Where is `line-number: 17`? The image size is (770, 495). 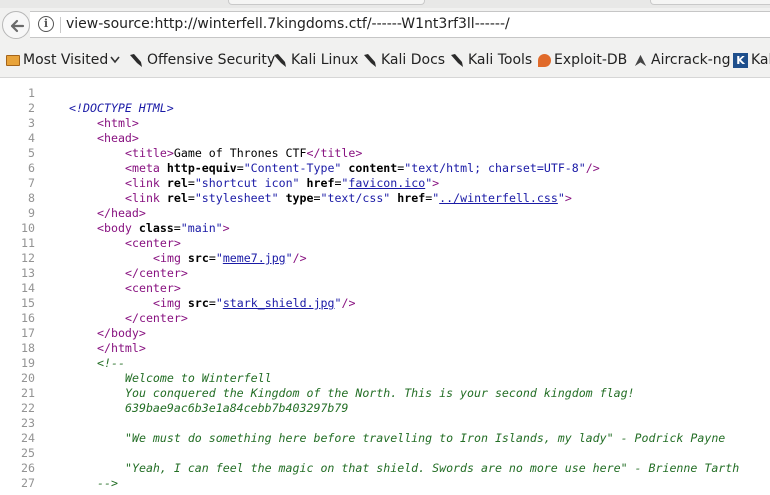 line-number: 17 is located at coordinates (28, 333).